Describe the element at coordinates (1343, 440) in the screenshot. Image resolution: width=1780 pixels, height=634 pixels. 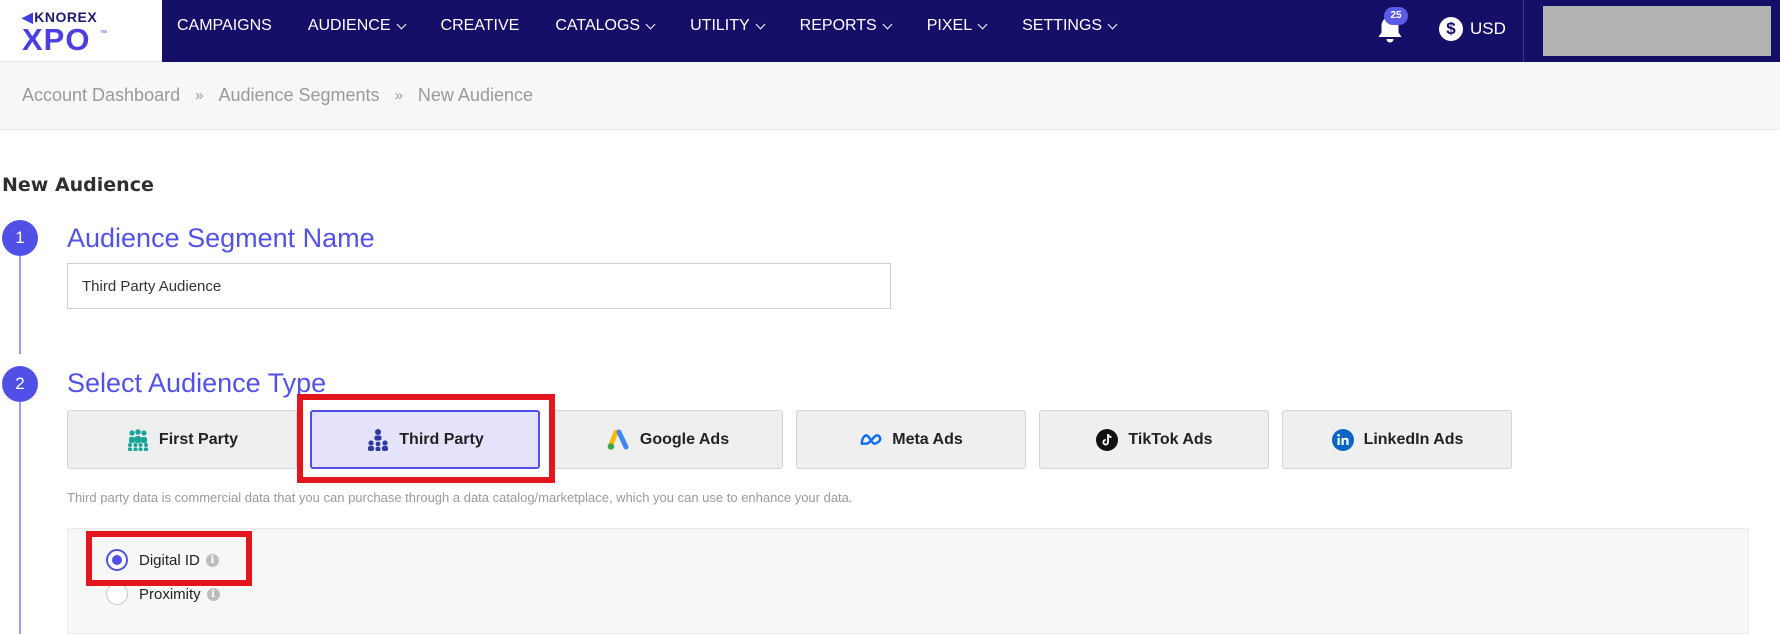
I see `linkedin-icon` at that location.